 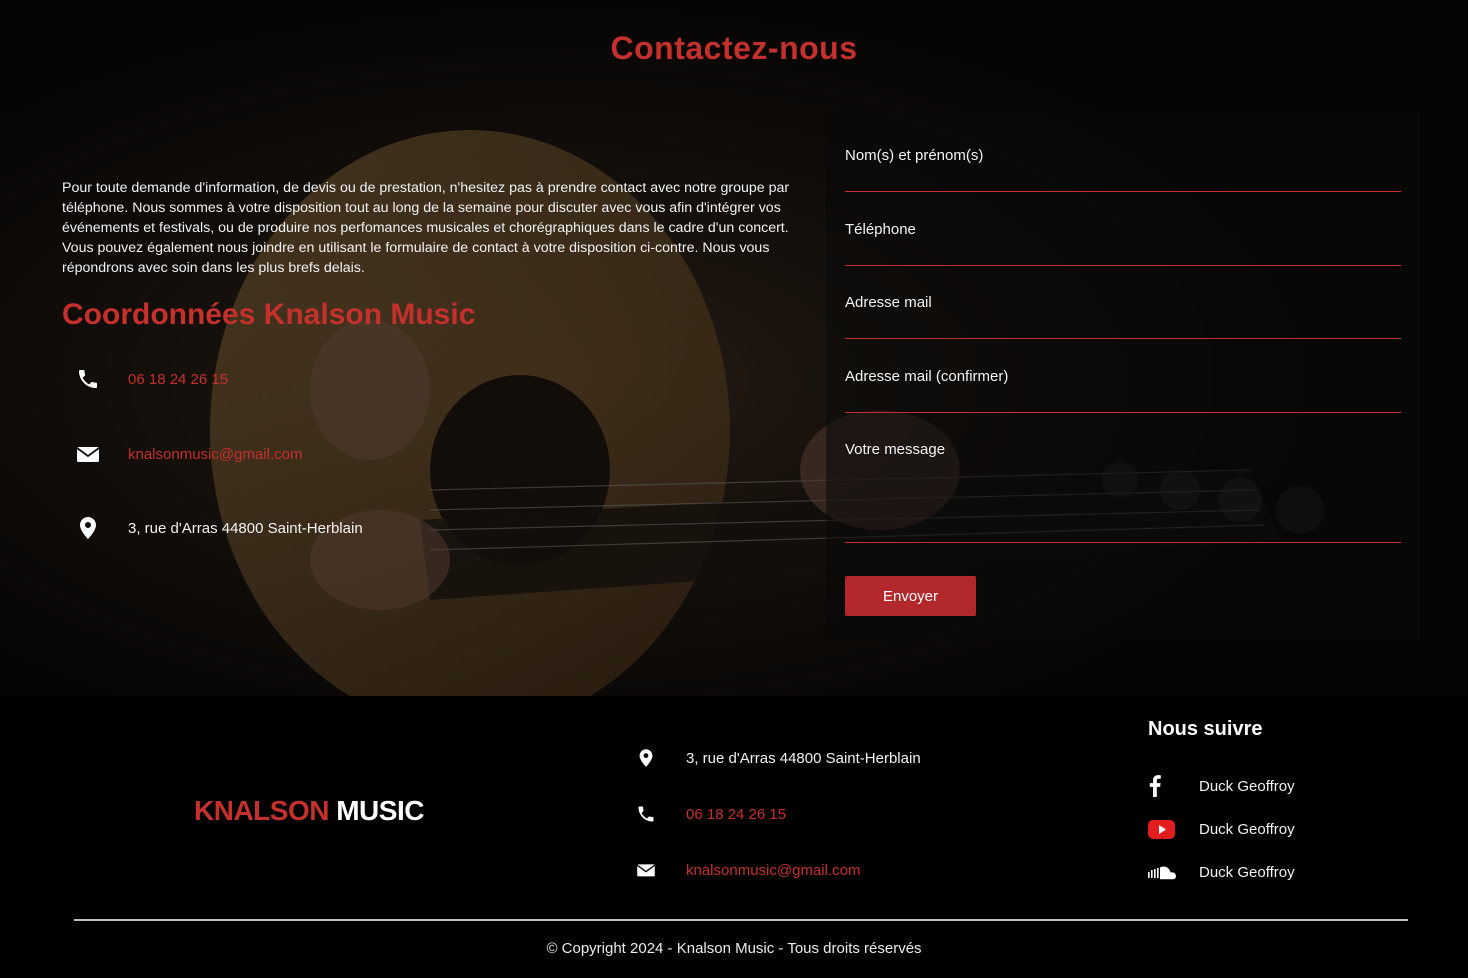 I want to click on logo-music: MUSIC, so click(x=380, y=810).